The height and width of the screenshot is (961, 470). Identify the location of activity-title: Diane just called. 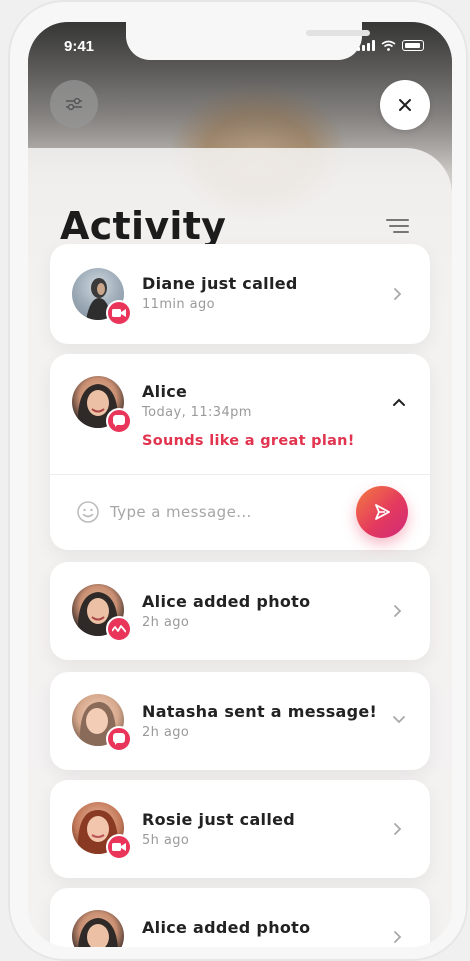
(220, 283).